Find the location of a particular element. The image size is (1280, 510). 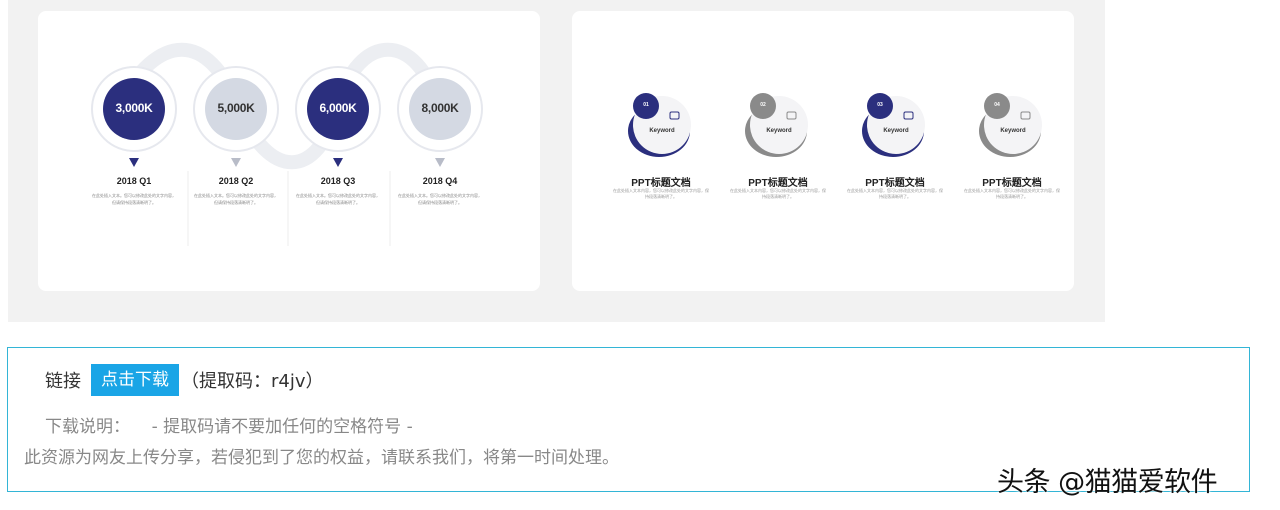

download-note: 下载说明： - 提取码请不要加任何的空格符号 - is located at coordinates (229, 424).